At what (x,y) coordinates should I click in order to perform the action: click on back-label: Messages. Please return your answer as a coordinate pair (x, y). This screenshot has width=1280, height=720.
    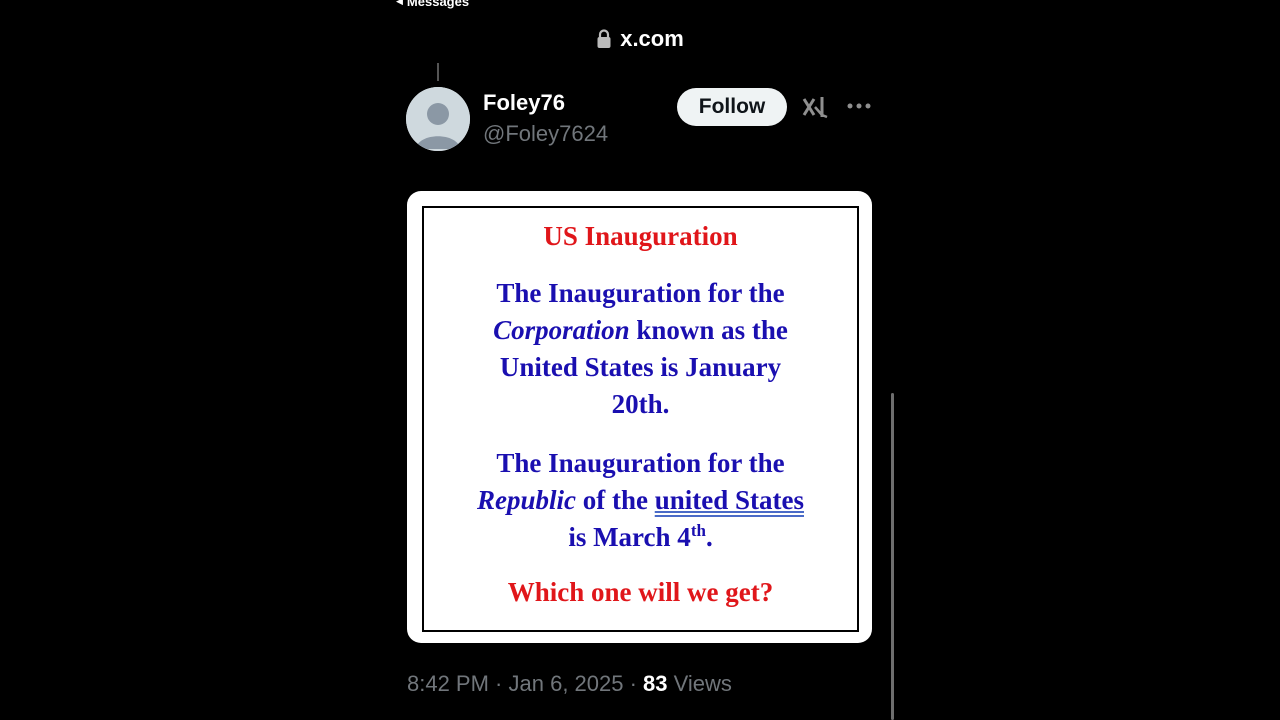
    Looking at the image, I should click on (438, 4).